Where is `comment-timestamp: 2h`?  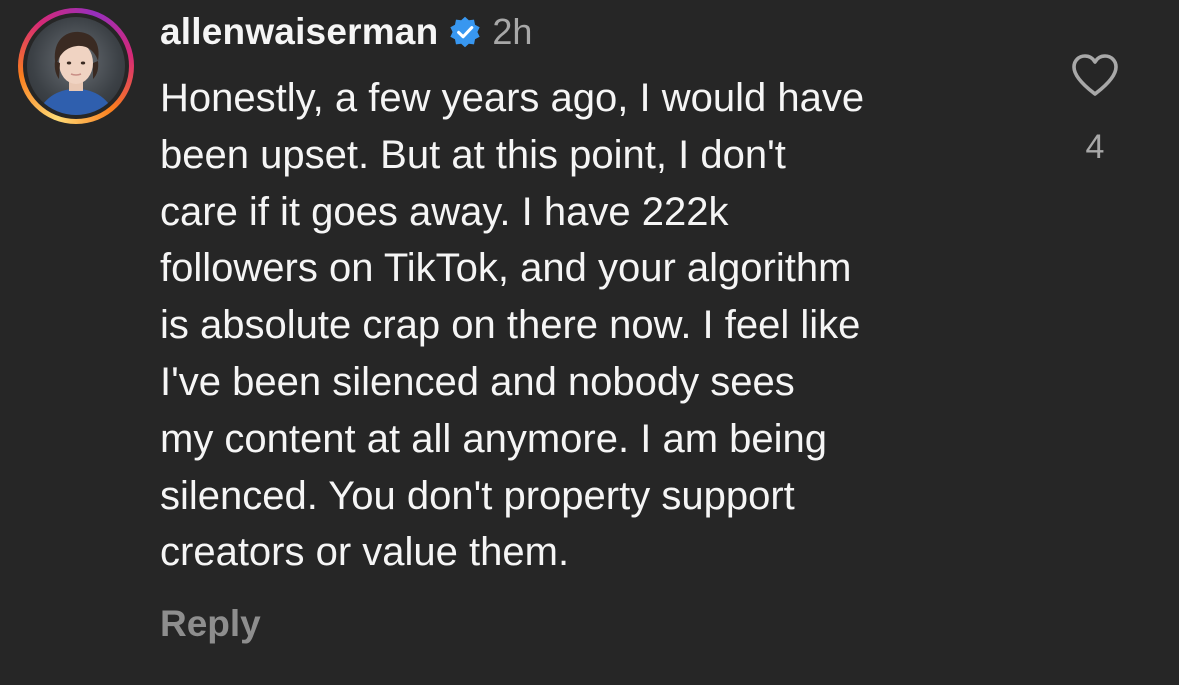
comment-timestamp: 2h is located at coordinates (512, 31).